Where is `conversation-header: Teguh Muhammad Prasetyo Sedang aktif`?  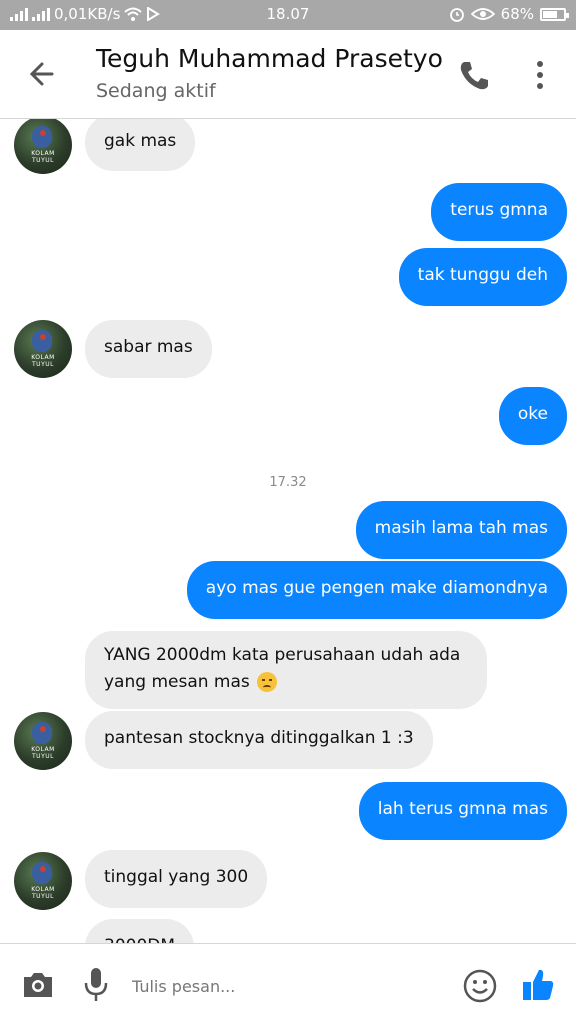 conversation-header: Teguh Muhammad Prasetyo Sedang aktif is located at coordinates (288, 74).